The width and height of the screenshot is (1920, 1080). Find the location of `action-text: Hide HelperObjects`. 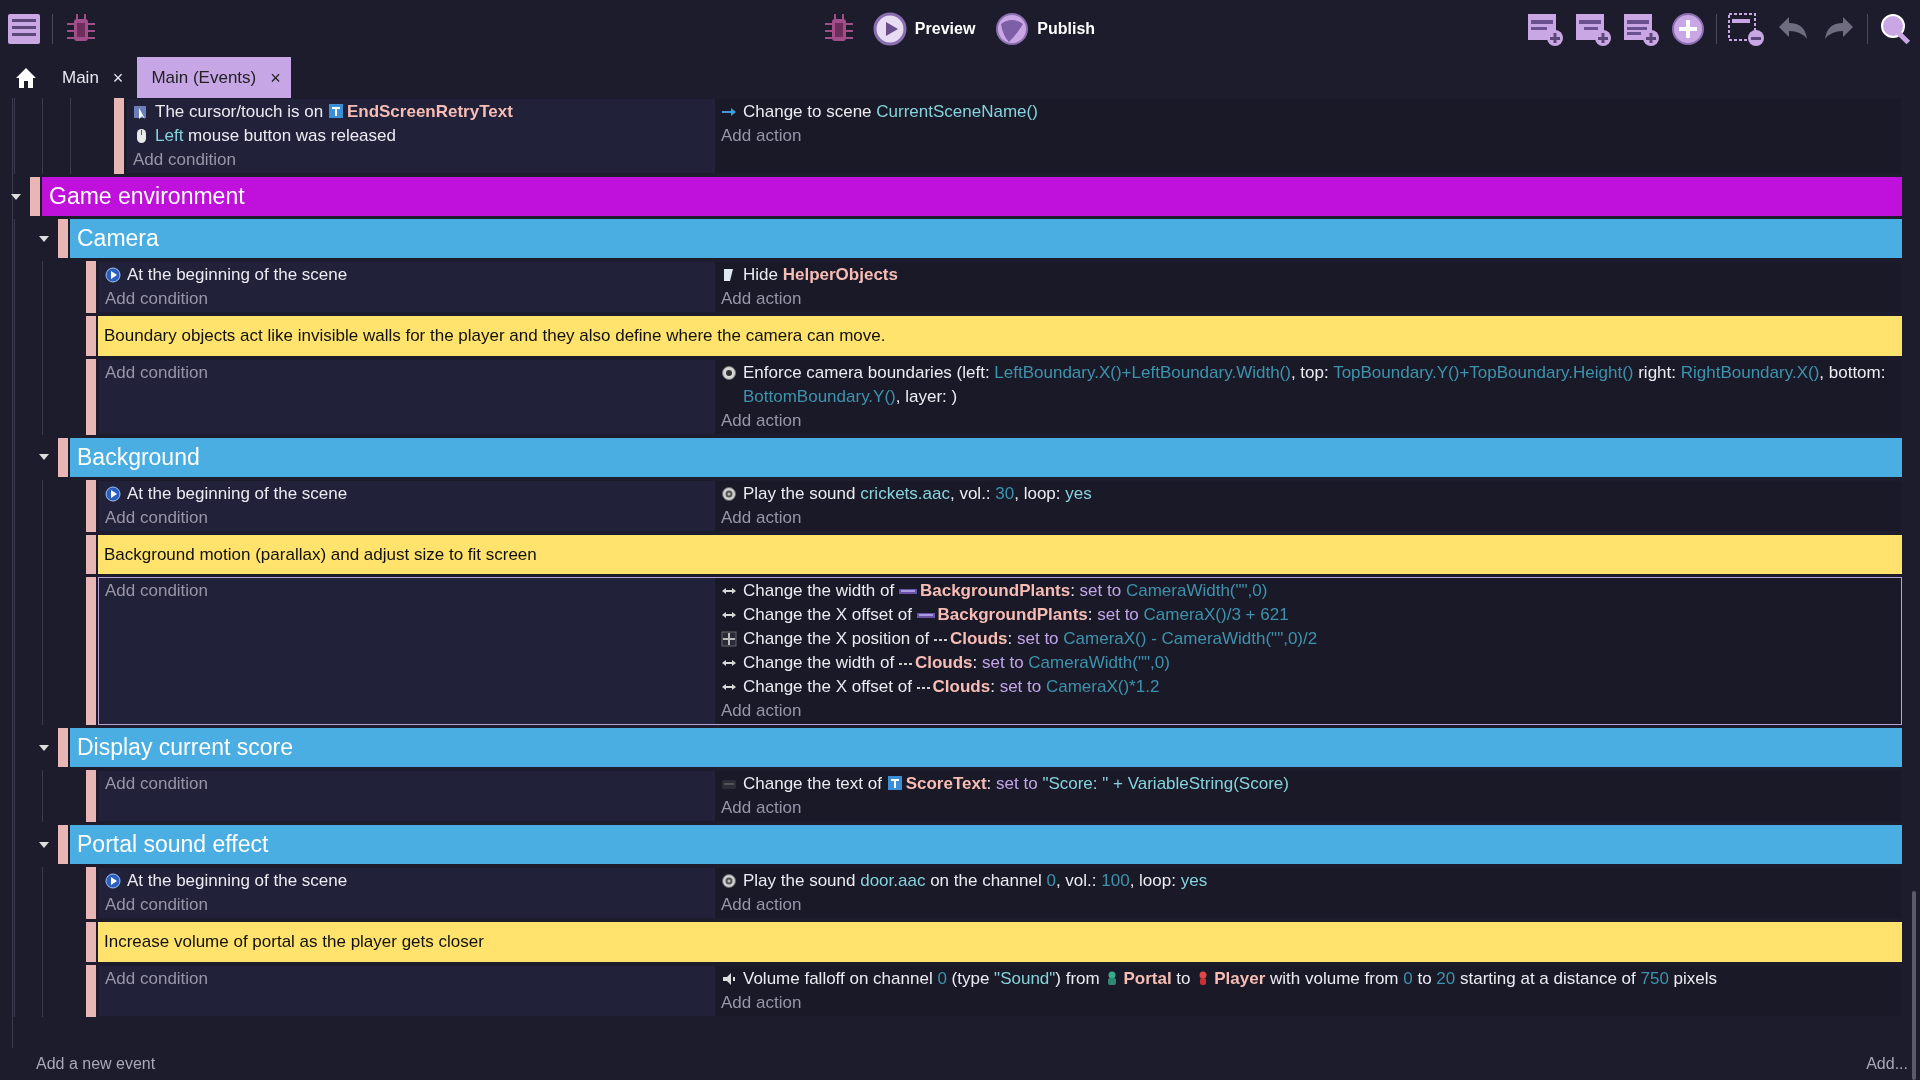

action-text: Hide HelperObjects is located at coordinates (820, 274).